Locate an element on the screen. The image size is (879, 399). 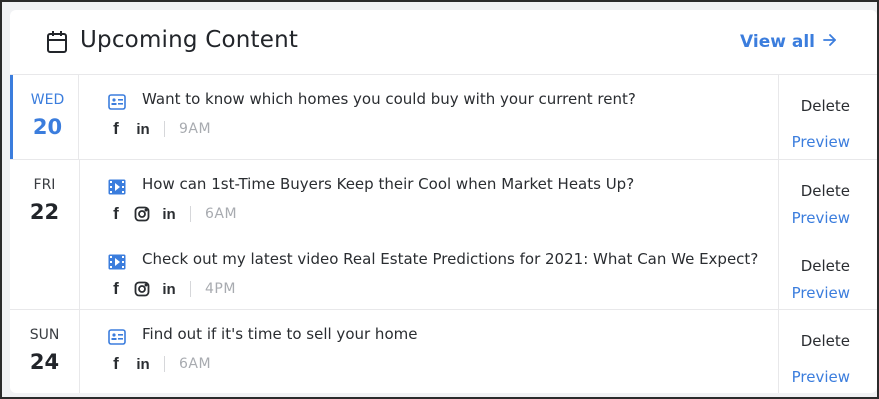
post-time: 9AM is located at coordinates (195, 129).